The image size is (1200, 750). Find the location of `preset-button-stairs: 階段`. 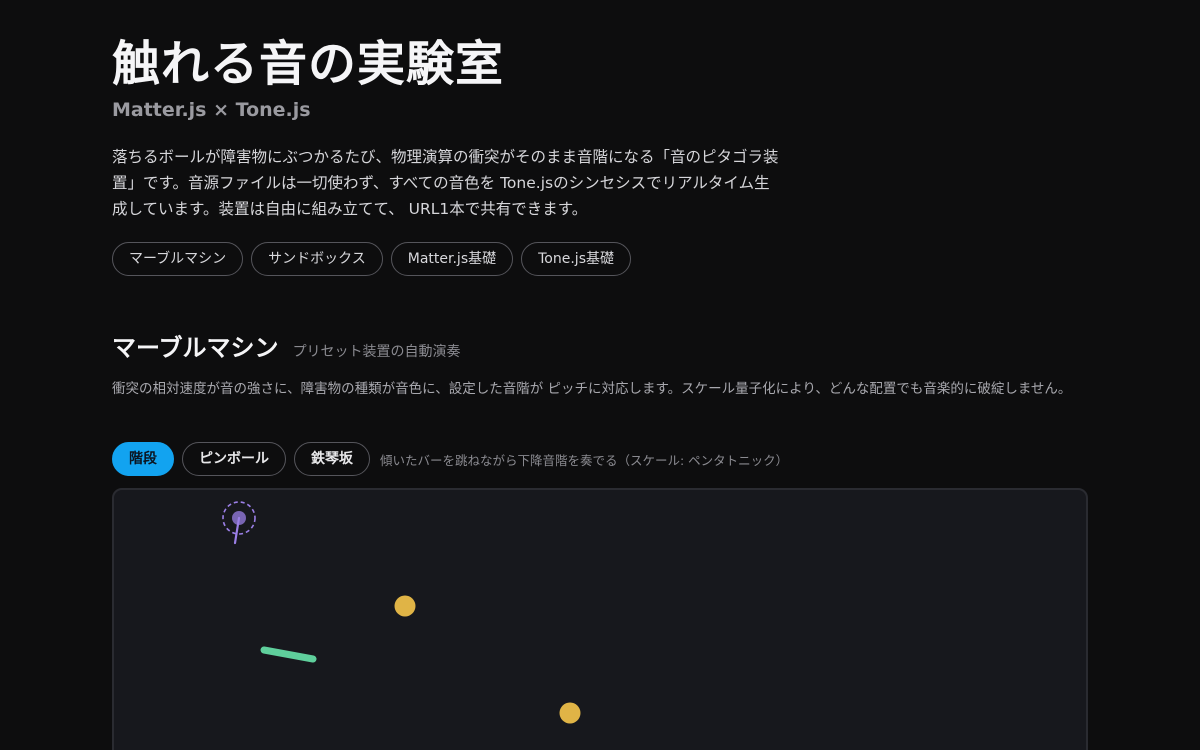

preset-button-stairs: 階段 is located at coordinates (143, 459).